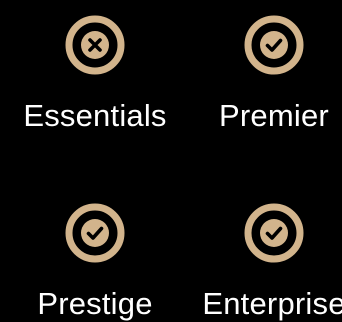 This screenshot has width=342, height=322. Describe the element at coordinates (272, 303) in the screenshot. I see `tier-label-enterprise: Enterprise` at that location.